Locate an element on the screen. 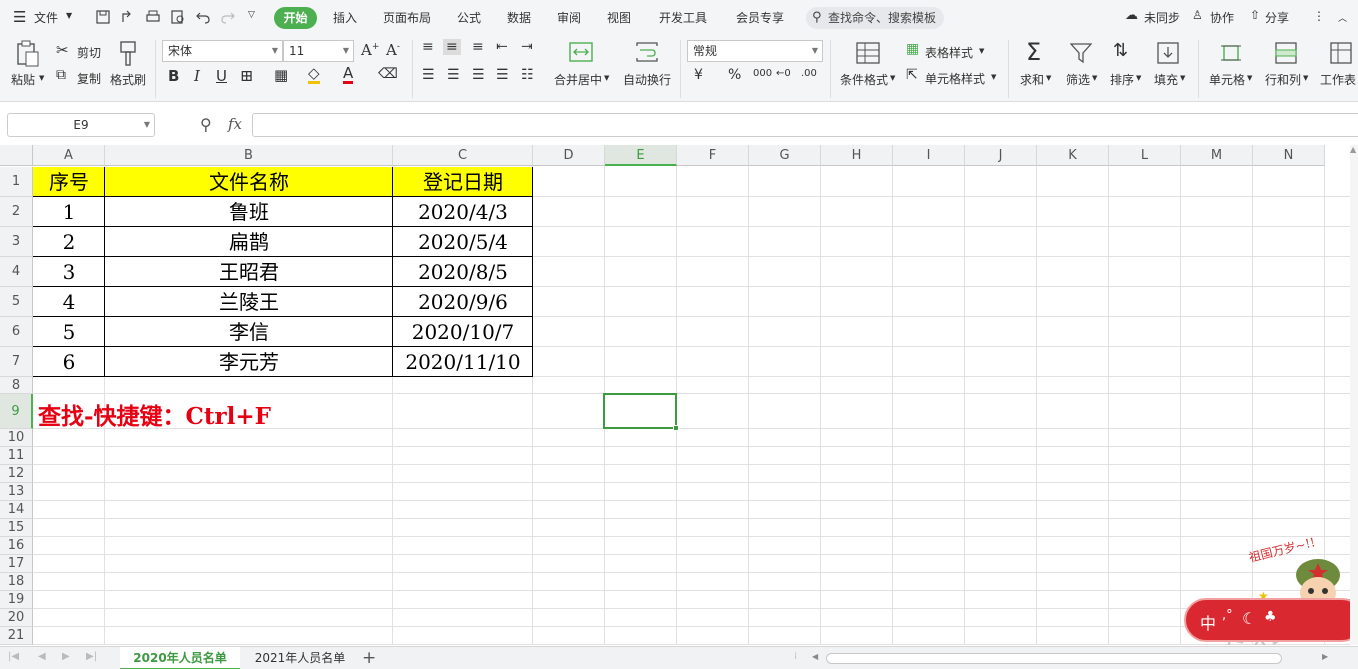  sum-icon: Σ is located at coordinates (1033, 52).